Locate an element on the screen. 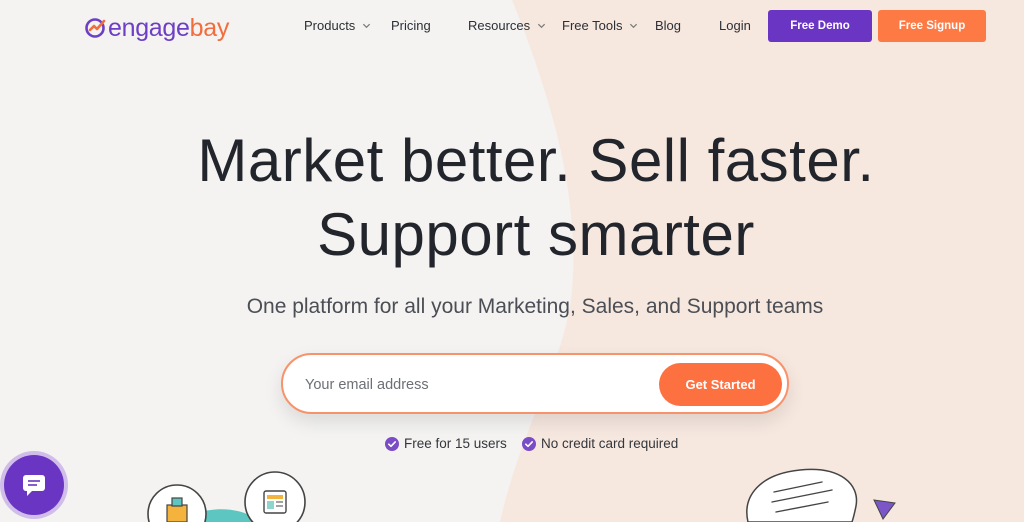 This screenshot has width=1024, height=522. chat-widget-button is located at coordinates (34, 485).